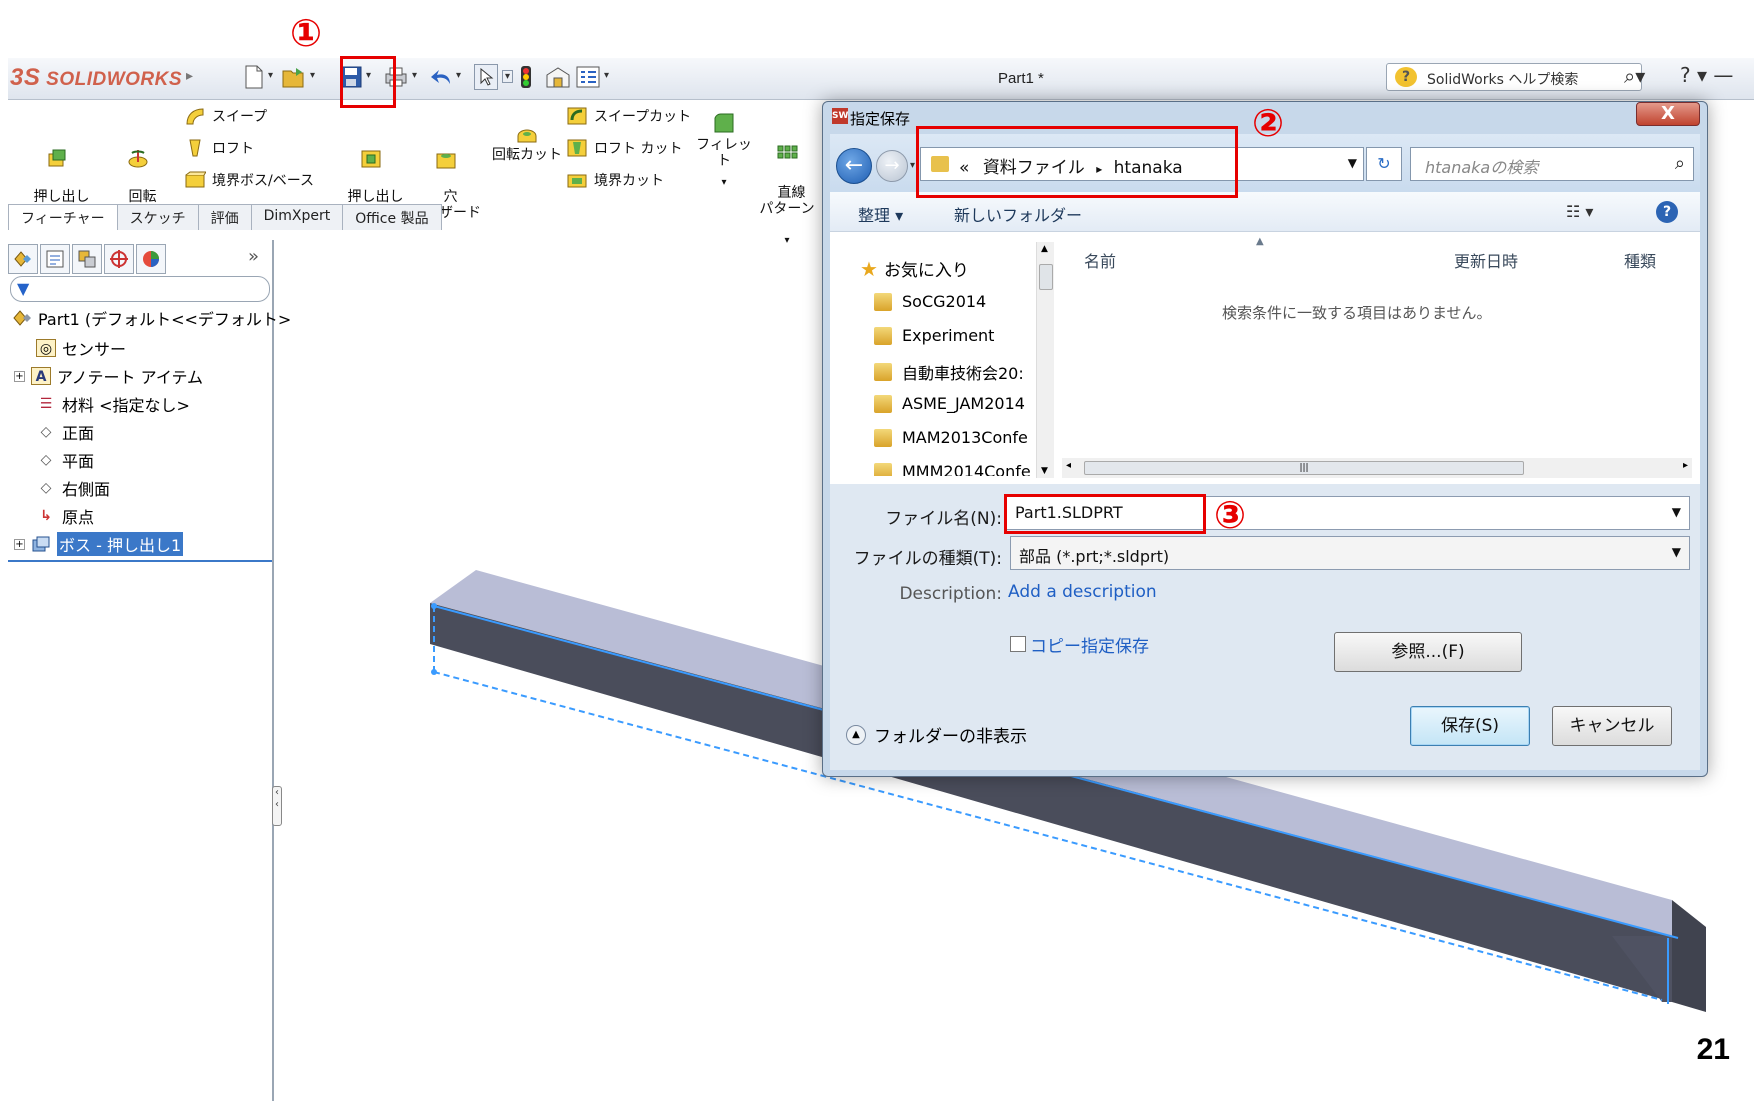 Image resolution: width=1754 pixels, height=1101 pixels. I want to click on tree-item-sensors: ◎ センサー, so click(81, 348).